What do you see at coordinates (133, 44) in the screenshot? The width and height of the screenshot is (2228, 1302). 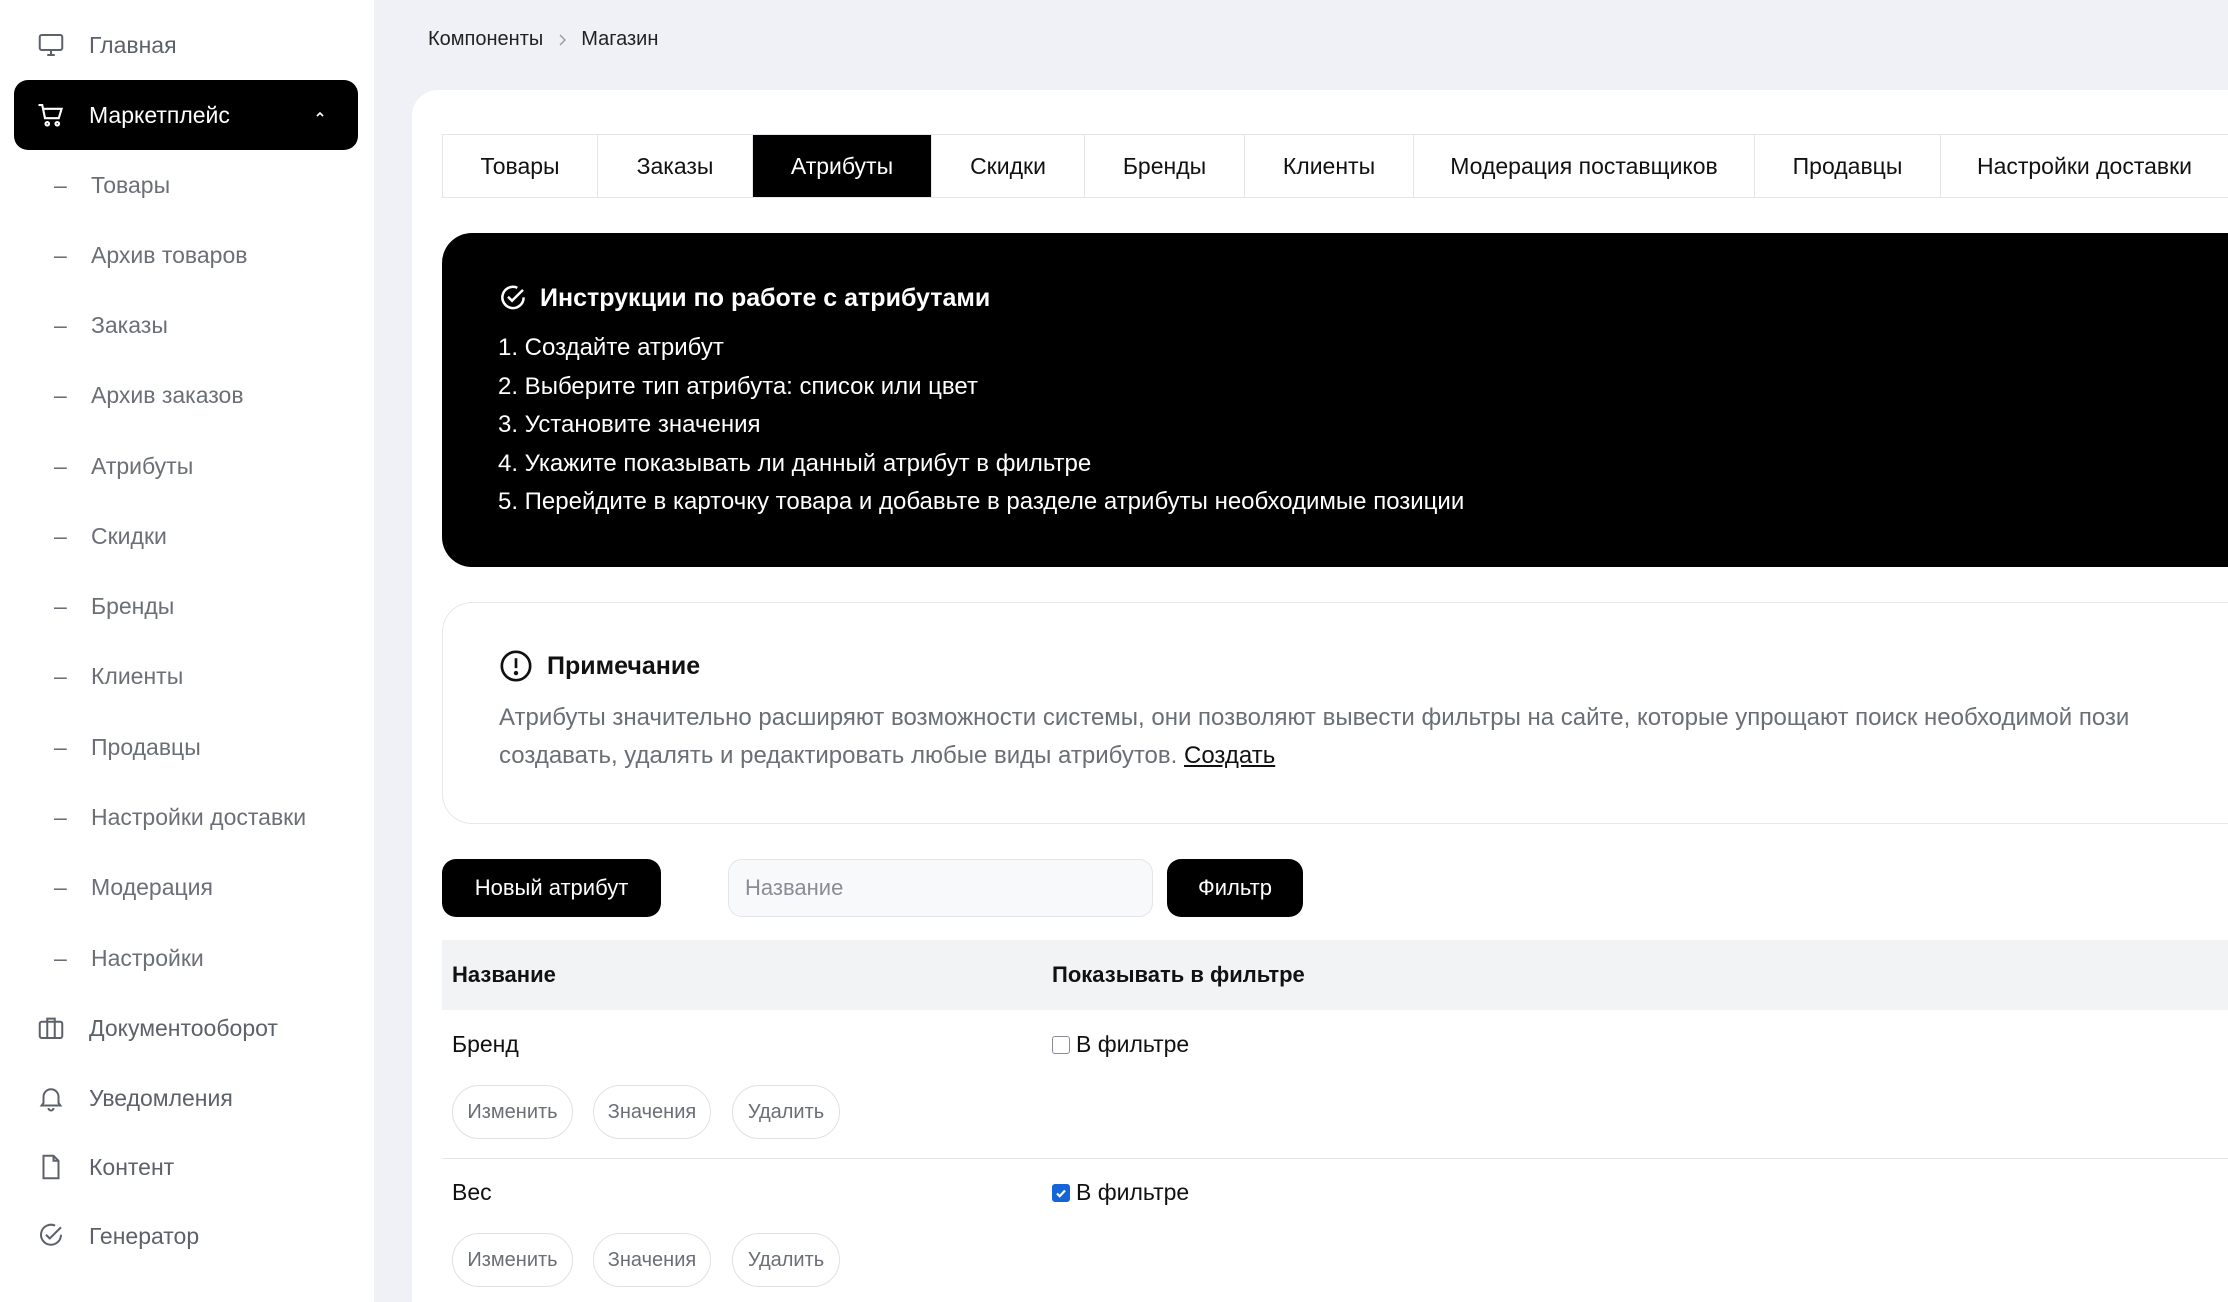 I see `sidebar-item-label: Главная` at bounding box center [133, 44].